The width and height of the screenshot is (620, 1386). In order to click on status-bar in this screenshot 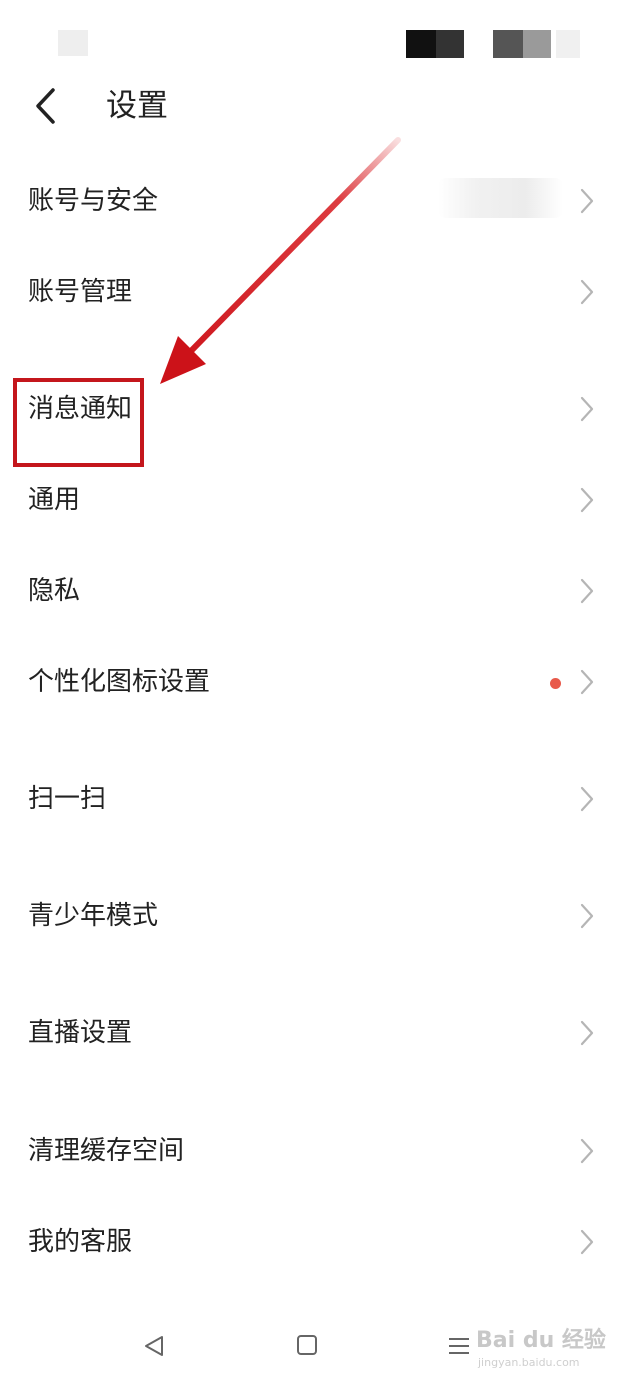, I will do `click(310, 35)`.